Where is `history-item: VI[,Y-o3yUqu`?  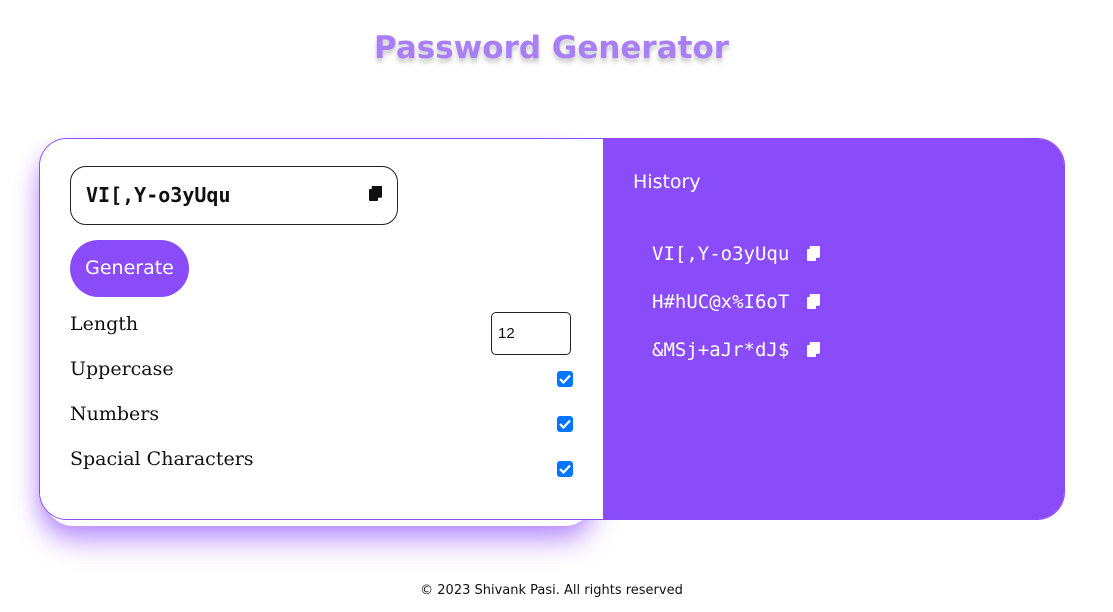 history-item: VI[,Y-o3yUqu is located at coordinates (736, 254).